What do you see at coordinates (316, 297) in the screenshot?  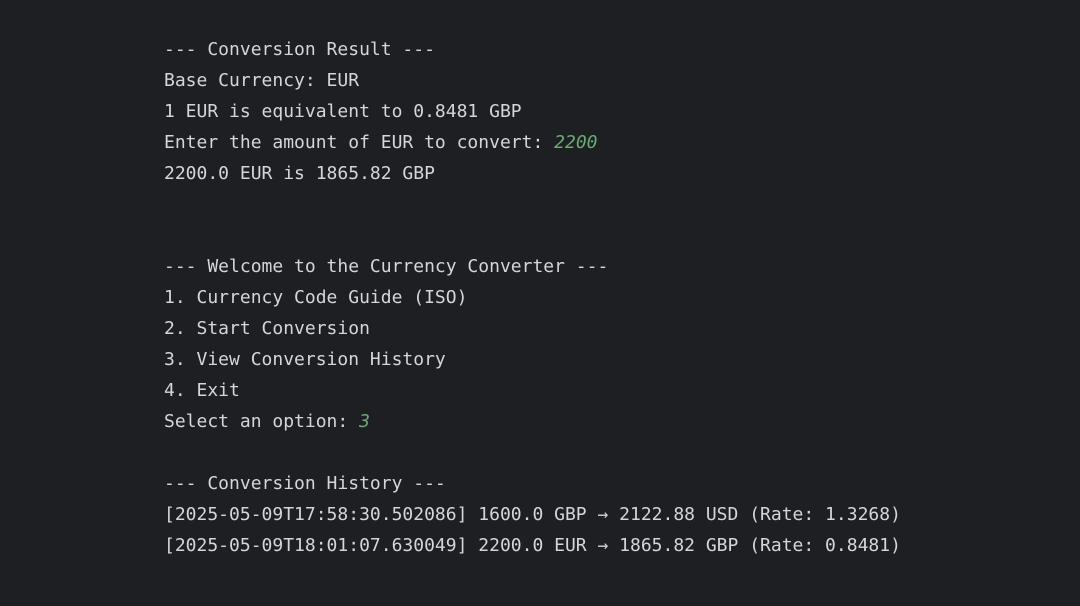 I see `menu-option-guide: 1. Currency Code Guide (ISO)` at bounding box center [316, 297].